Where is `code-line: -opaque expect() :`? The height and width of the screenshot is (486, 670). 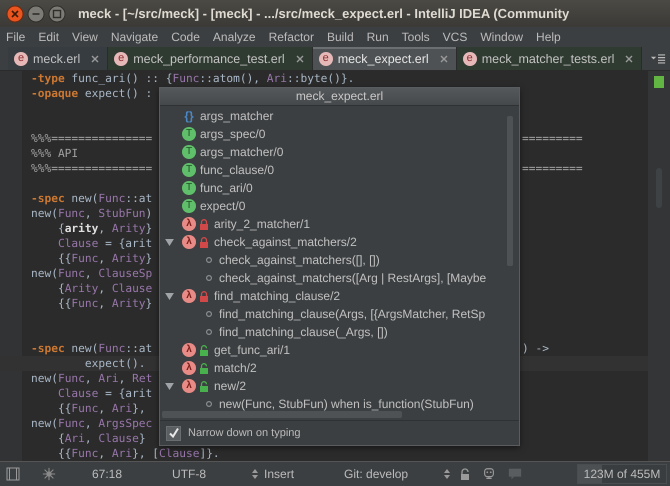
code-line: -opaque expect() : is located at coordinates (91, 93).